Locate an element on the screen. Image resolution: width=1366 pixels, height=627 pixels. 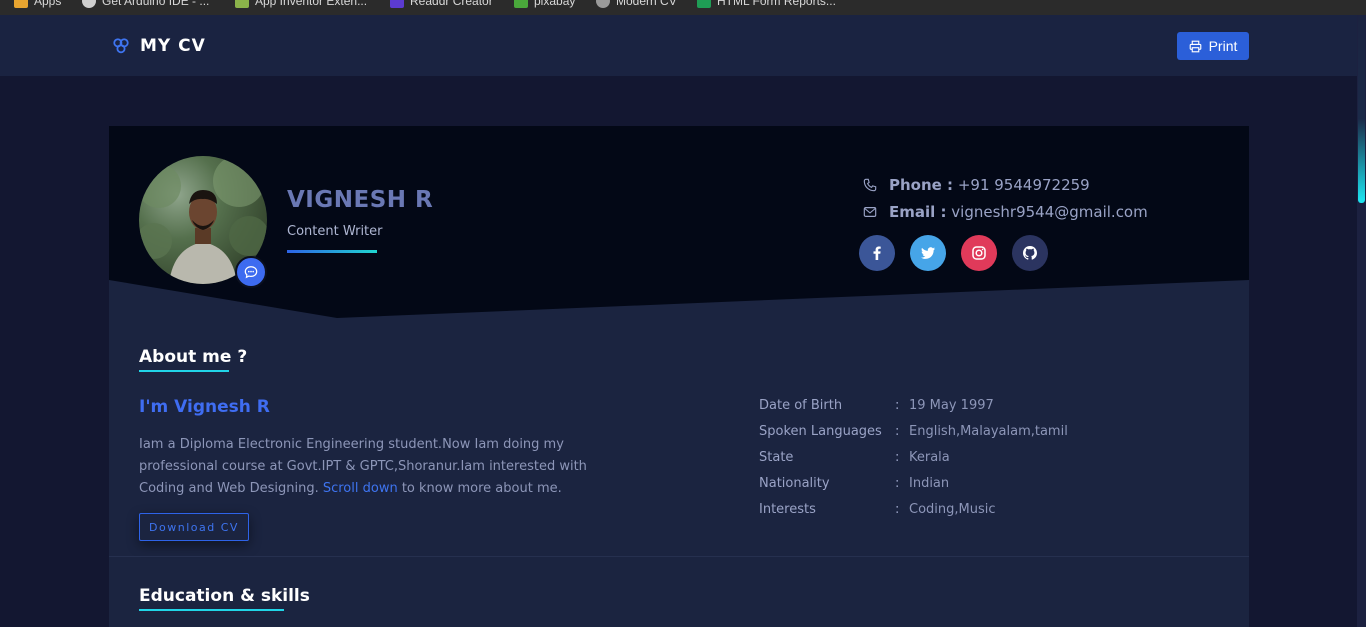
chat-bubble-icon is located at coordinates (251, 272).